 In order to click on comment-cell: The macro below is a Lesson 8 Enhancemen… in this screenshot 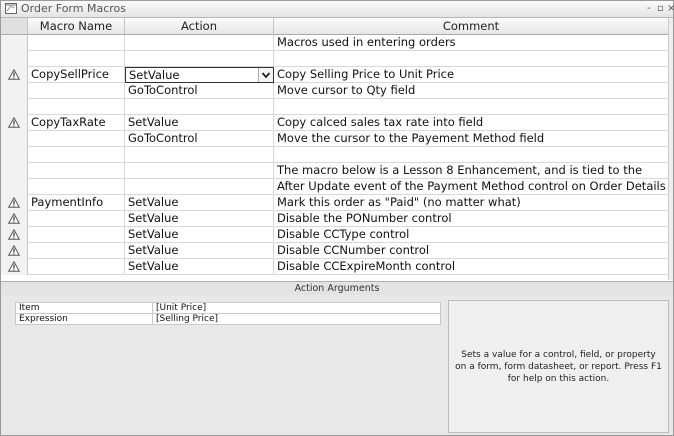, I will do `click(471, 171)`.